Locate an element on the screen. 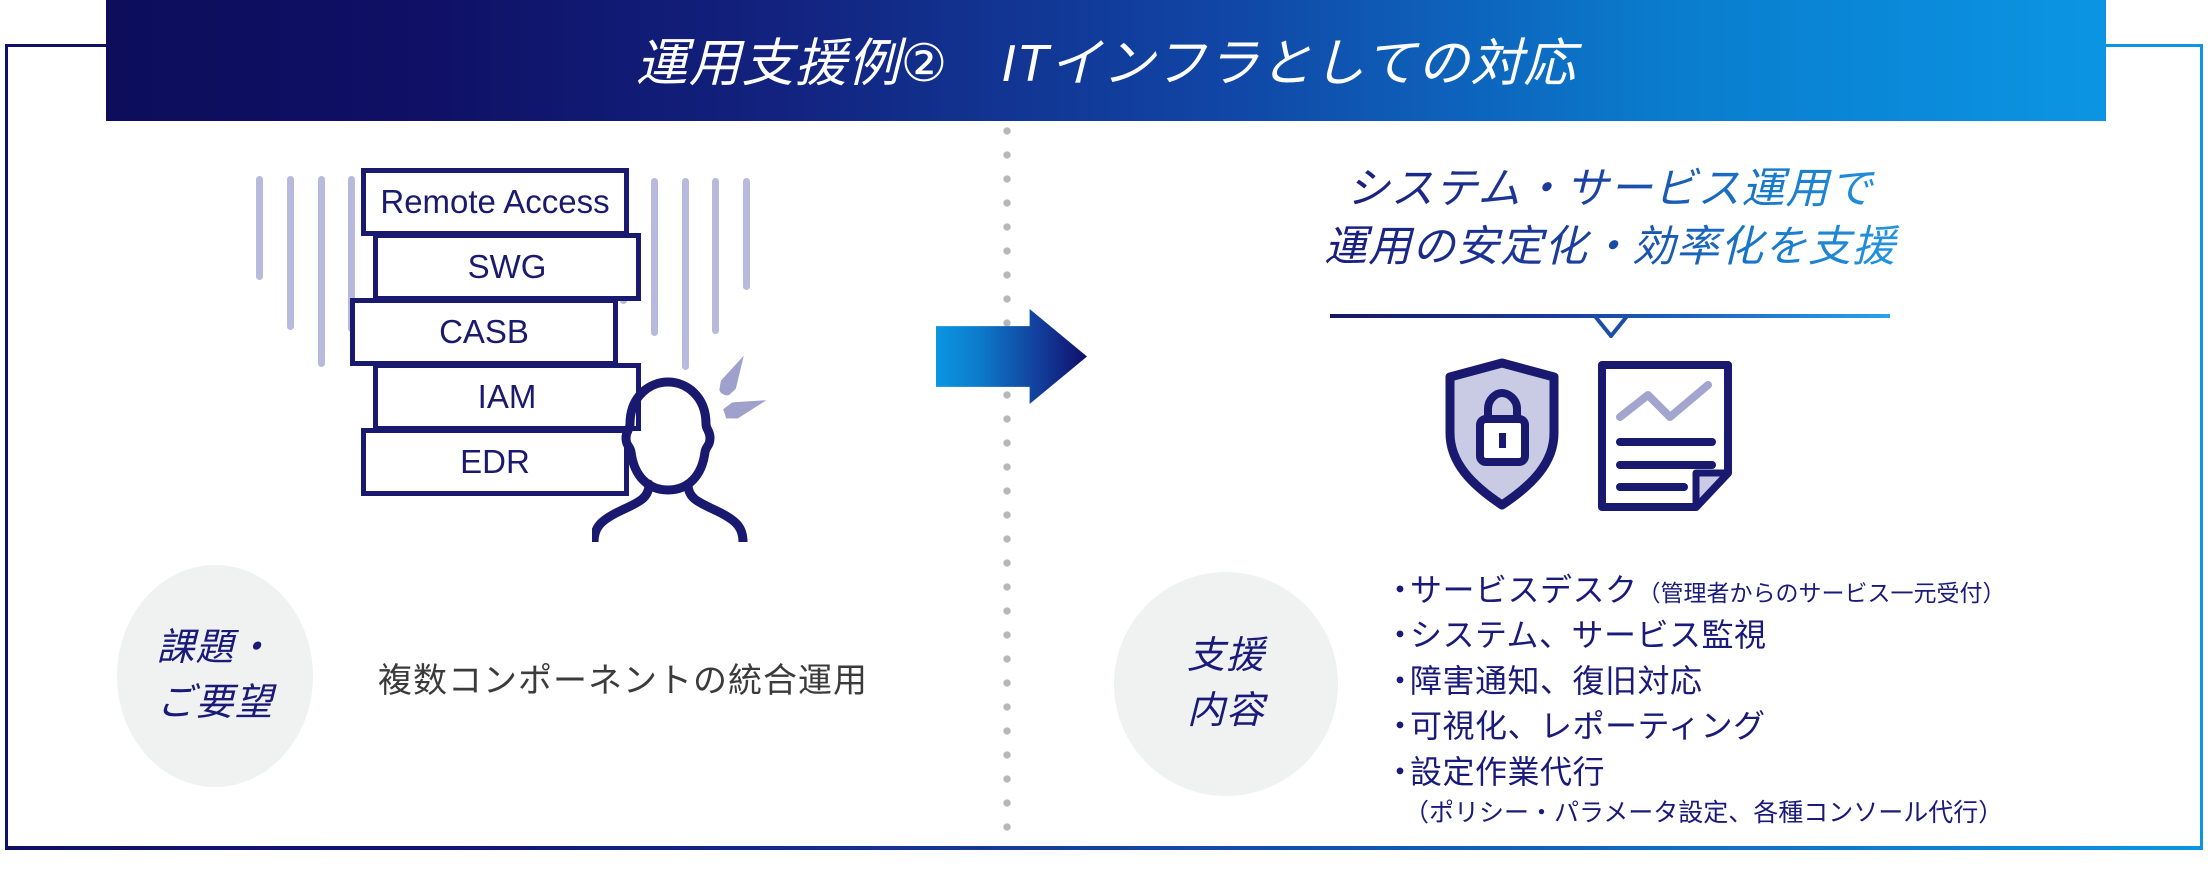 This screenshot has height=880, width=2208. header-band: 運用支援例② ITインフラとしての対応 is located at coordinates (1106, 60).